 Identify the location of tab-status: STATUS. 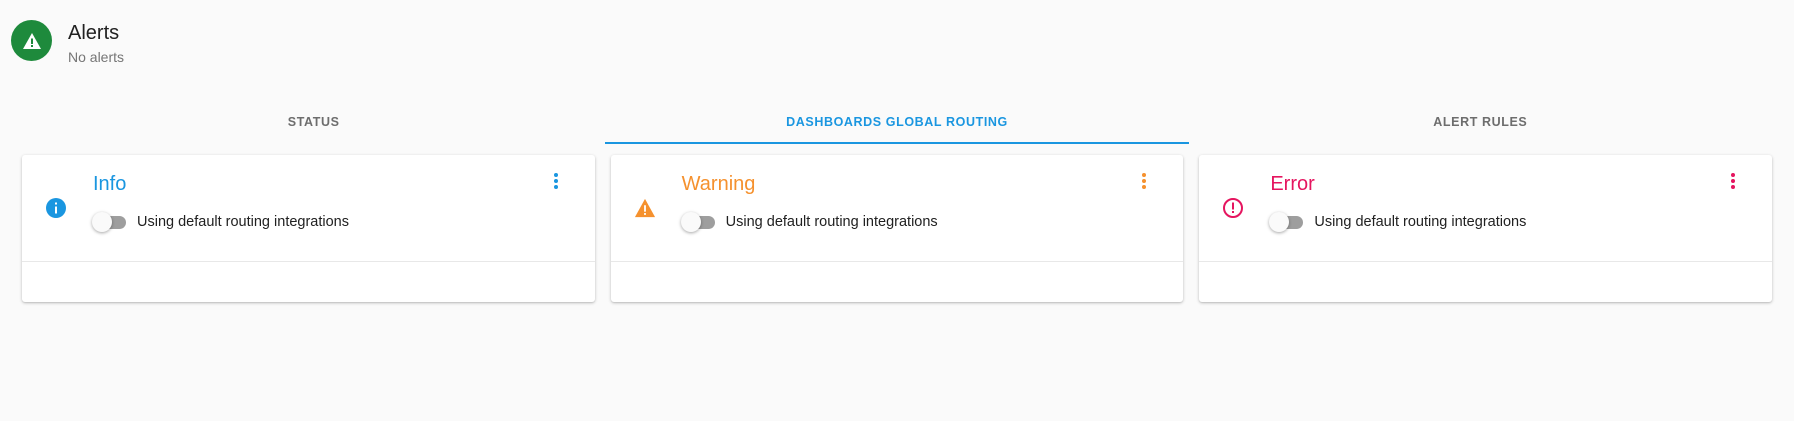
(313, 122).